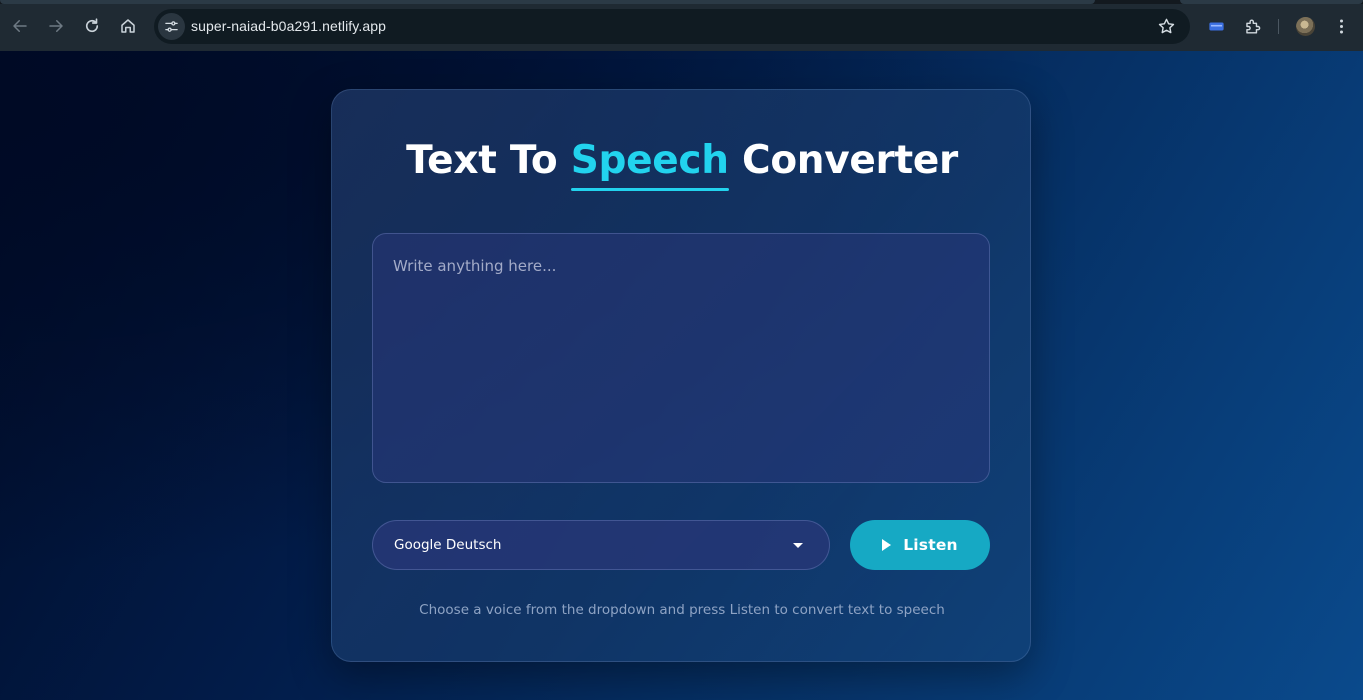  I want to click on voice-dropdown: Google Deutsch, so click(601, 545).